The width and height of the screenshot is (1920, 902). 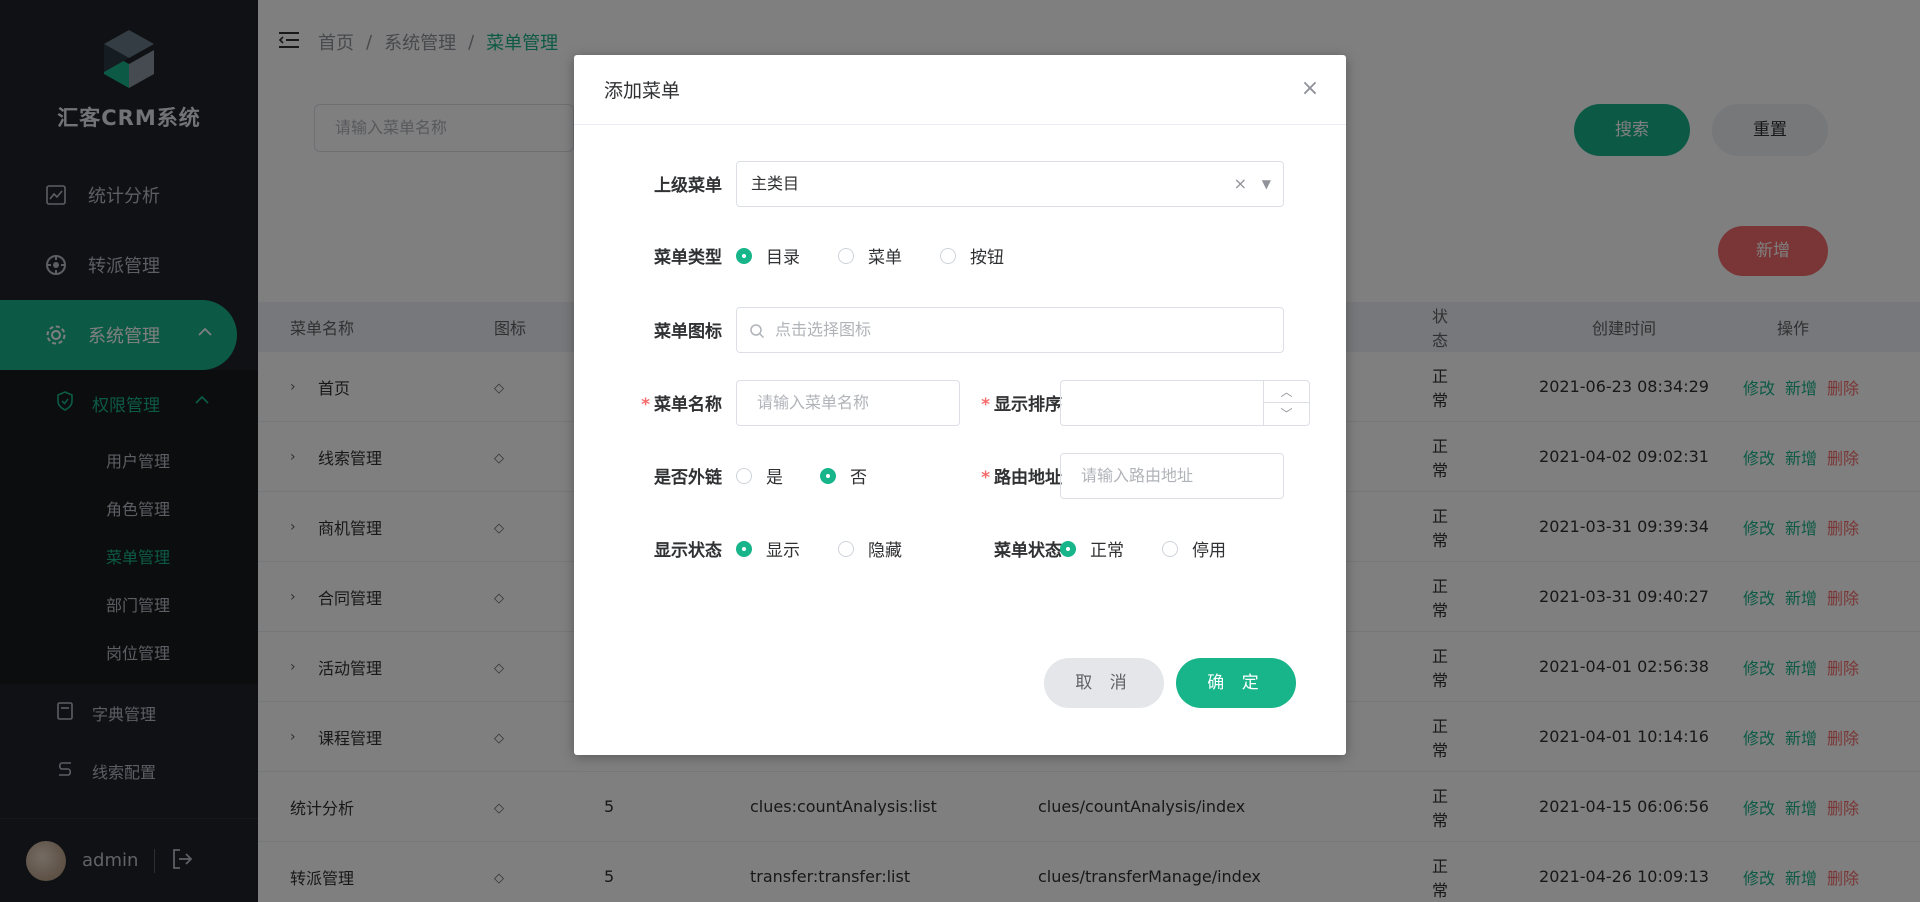 I want to click on menu-name-label: * 菜单名称, so click(x=667, y=402).